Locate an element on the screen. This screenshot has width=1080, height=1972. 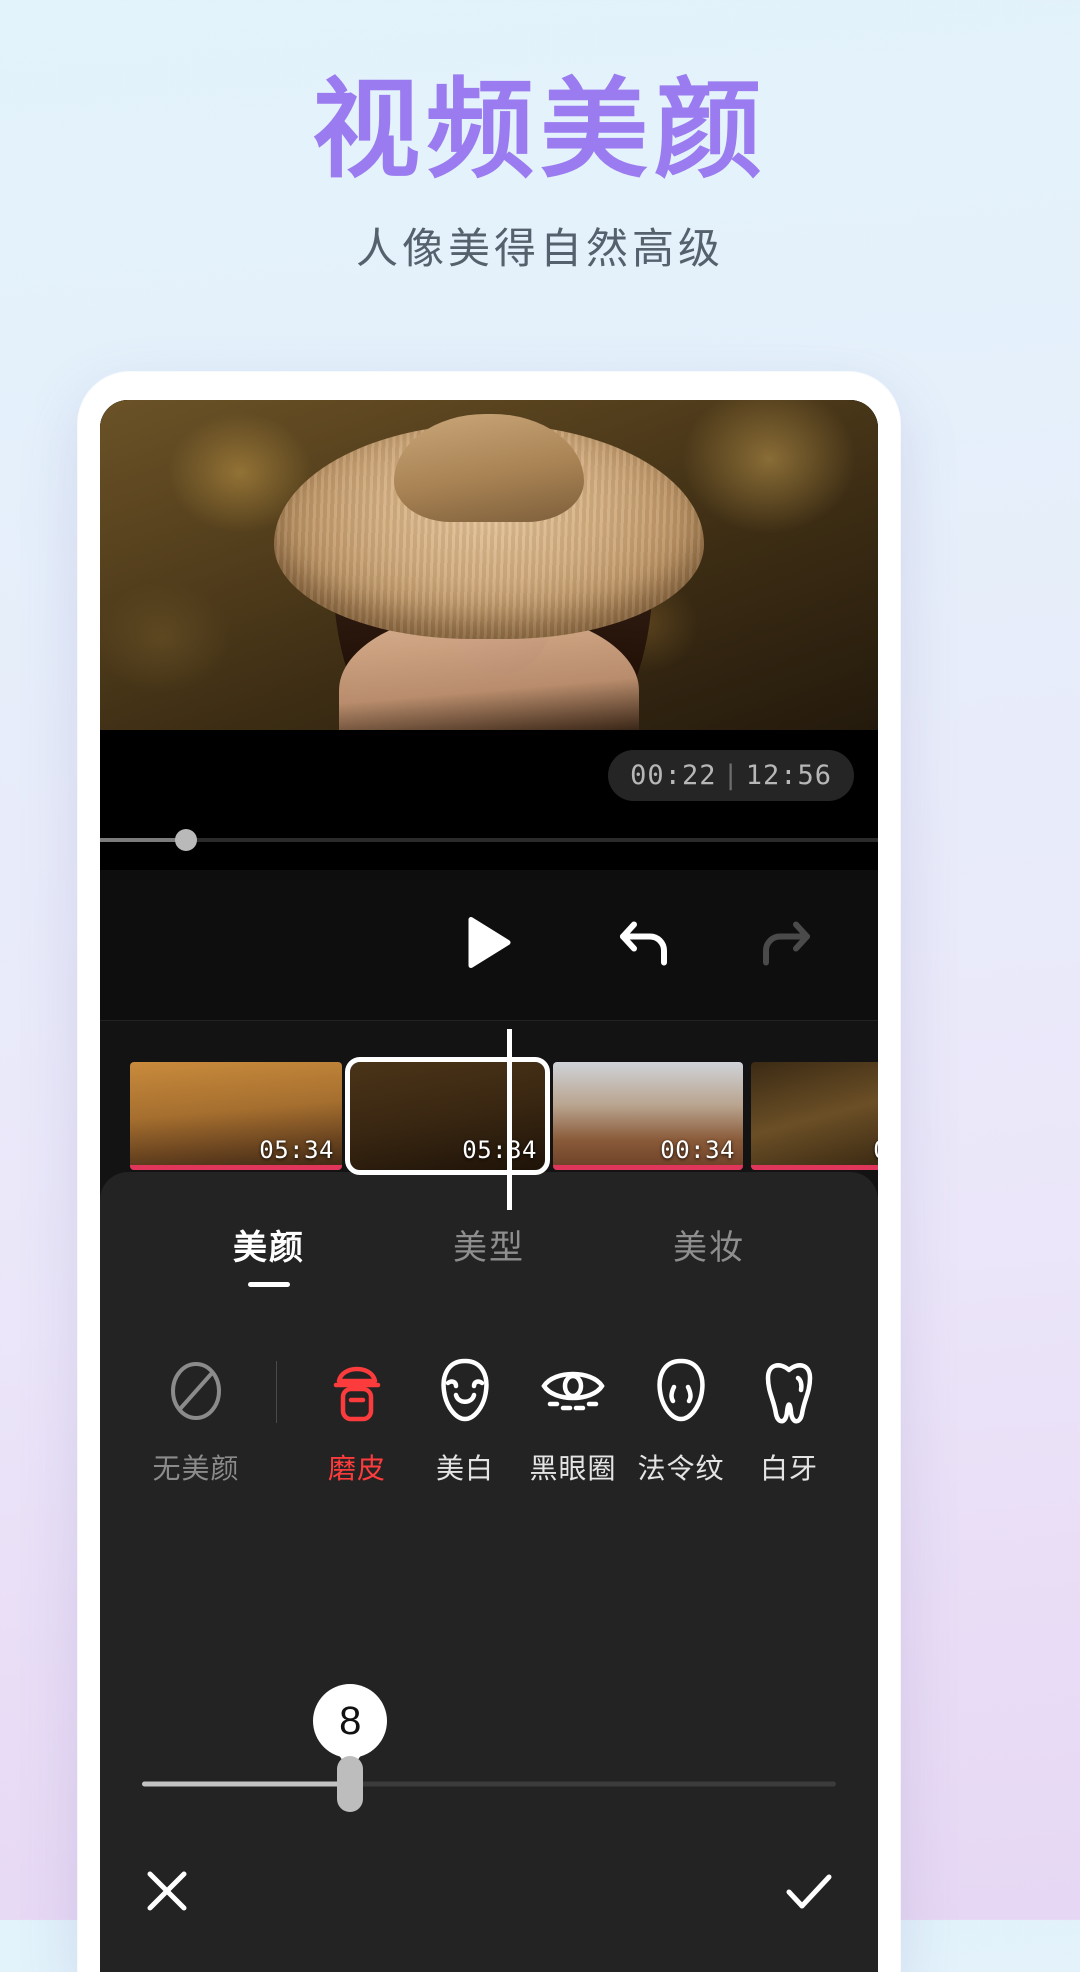
playhead is located at coordinates (509, 1119).